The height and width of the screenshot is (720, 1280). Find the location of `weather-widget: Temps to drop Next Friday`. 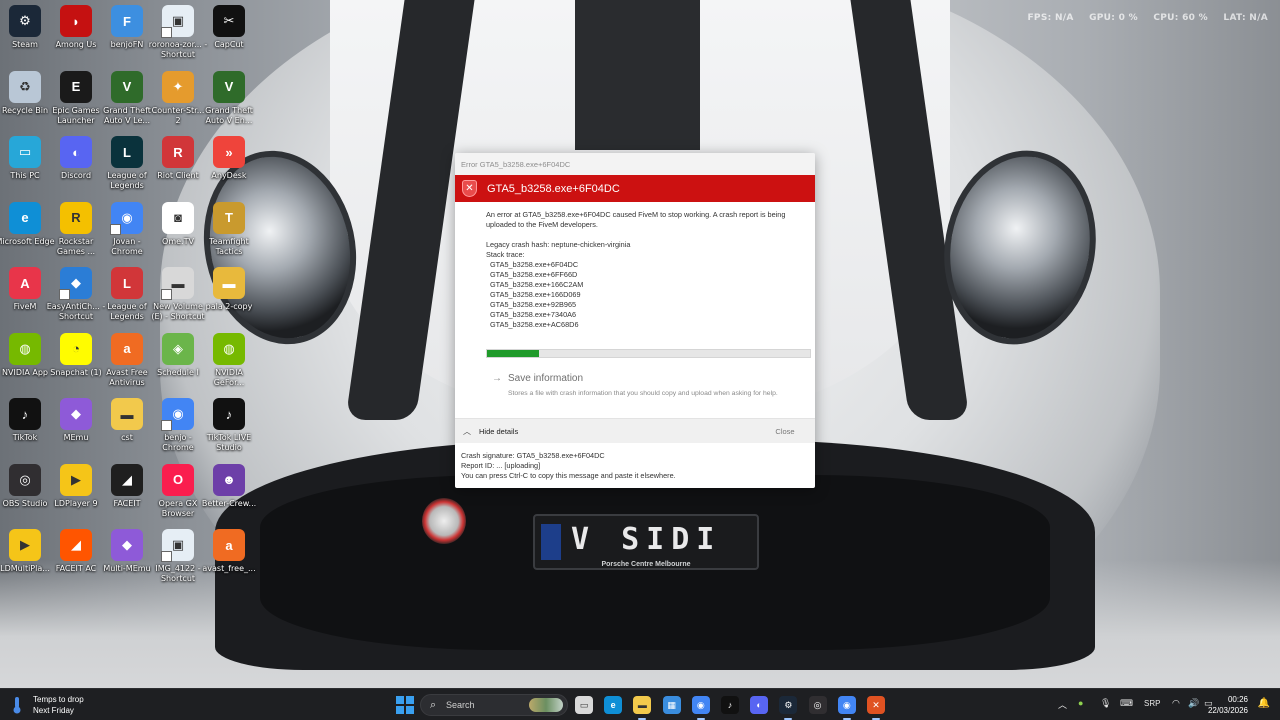

weather-widget: Temps to drop Next Friday is located at coordinates (47, 705).